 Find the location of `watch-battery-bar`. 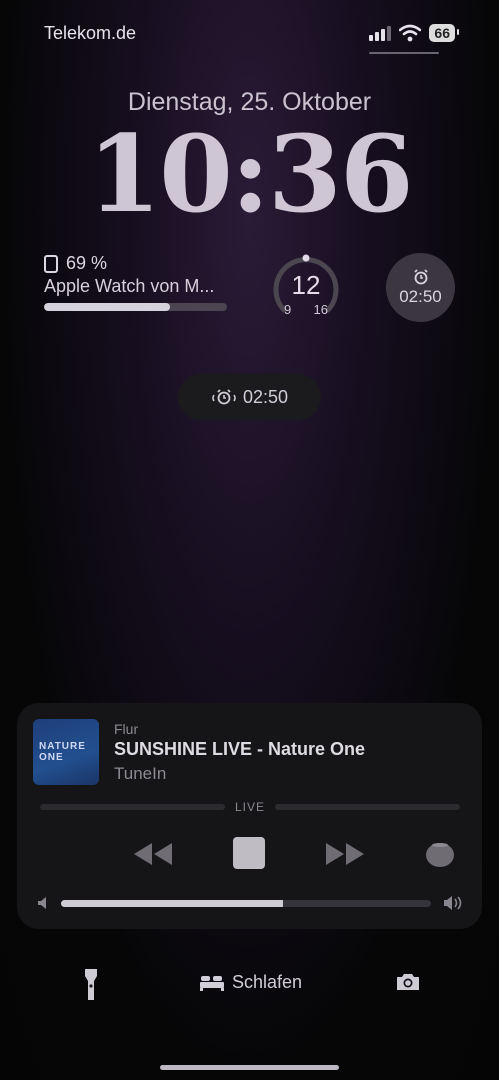

watch-battery-bar is located at coordinates (135, 307).